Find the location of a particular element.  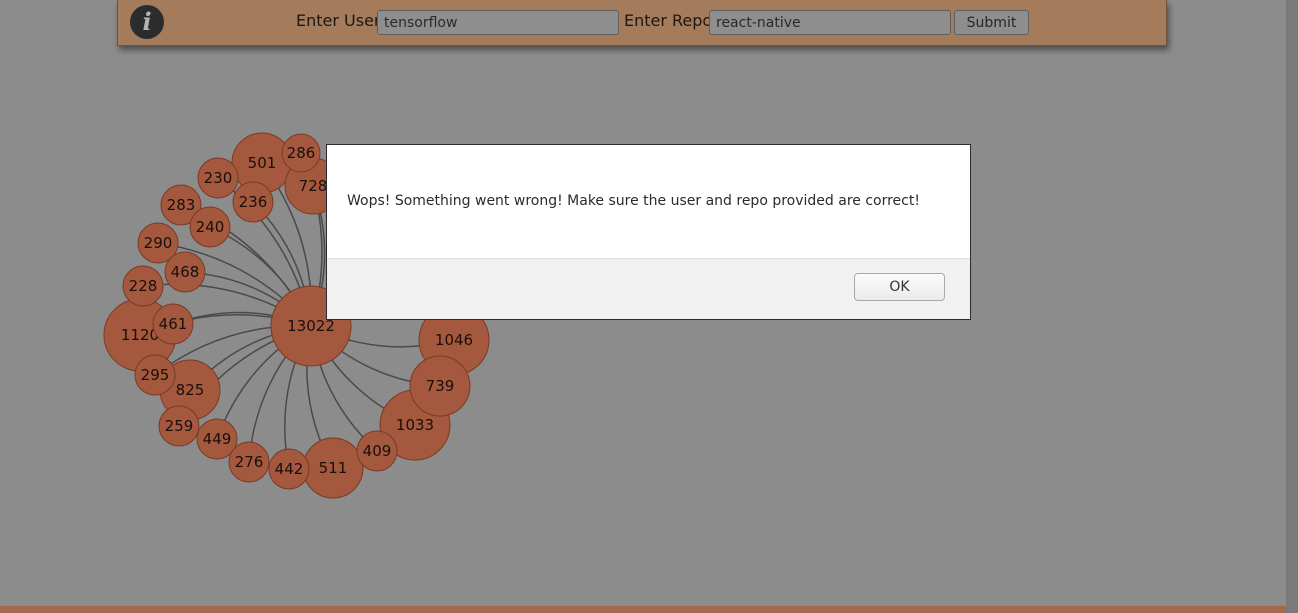

graph-node-label: 276 is located at coordinates (249, 462).